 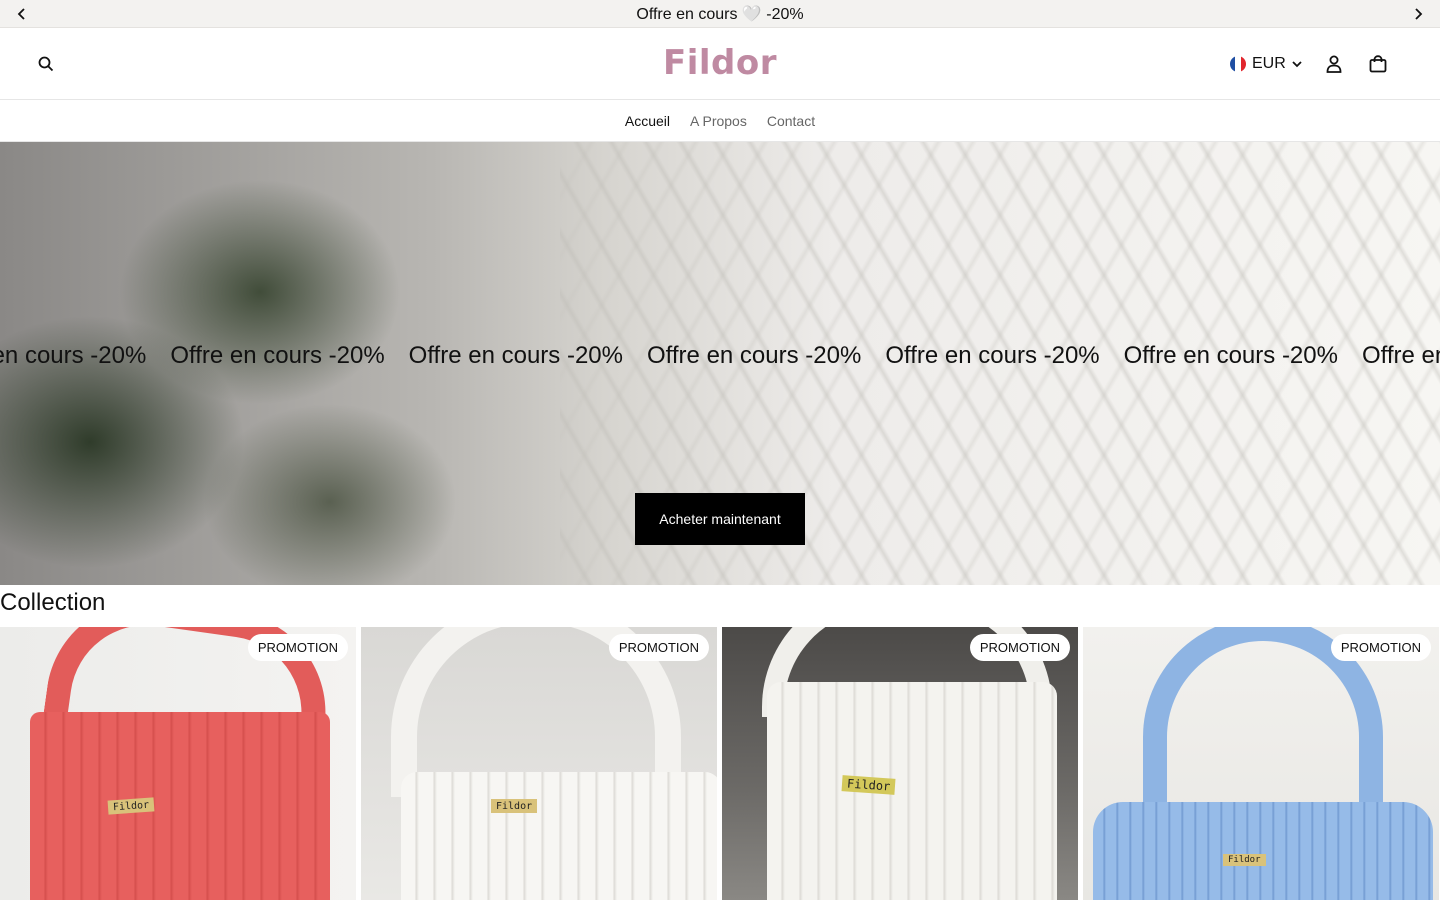 I want to click on collection-title: Collection, so click(x=53, y=602).